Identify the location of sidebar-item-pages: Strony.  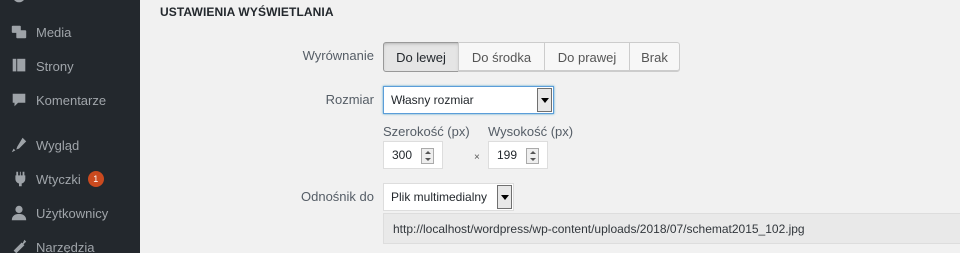
(70, 66).